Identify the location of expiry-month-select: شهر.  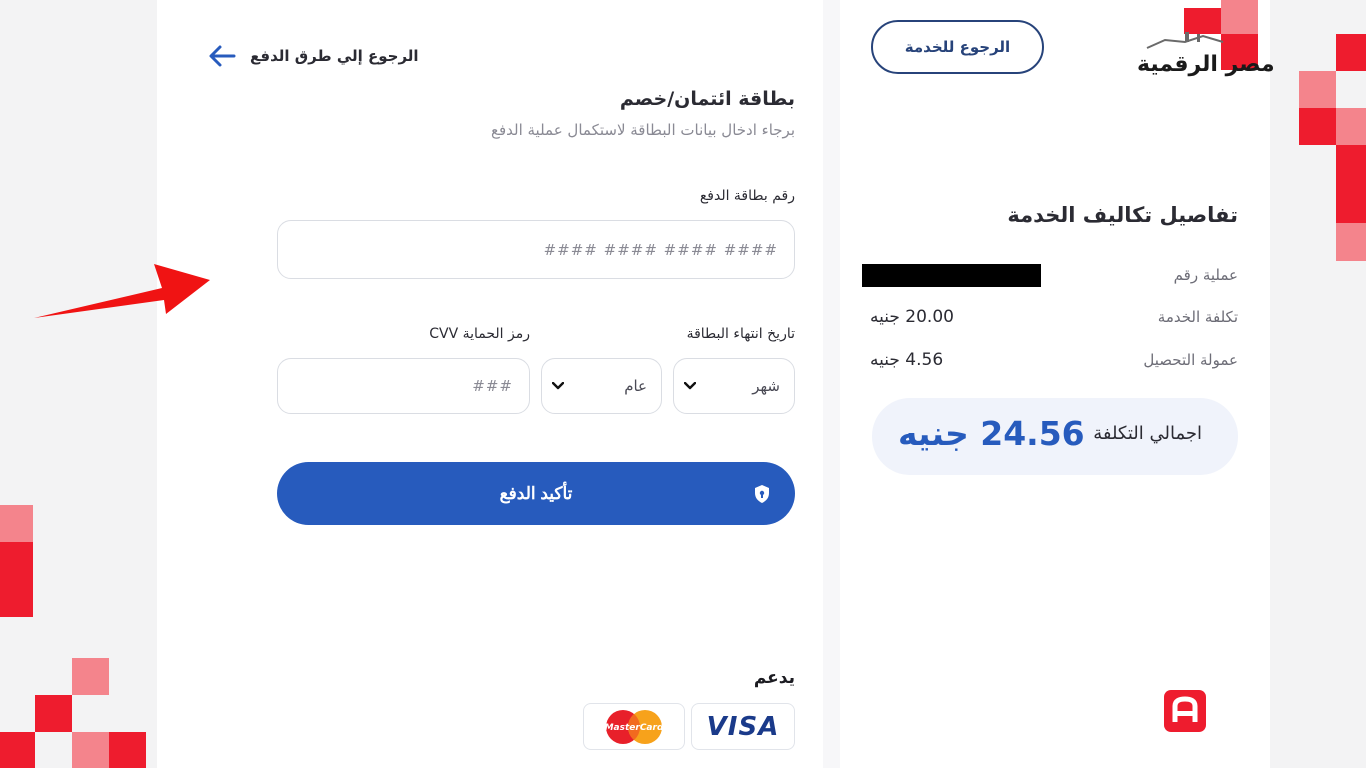
(734, 386).